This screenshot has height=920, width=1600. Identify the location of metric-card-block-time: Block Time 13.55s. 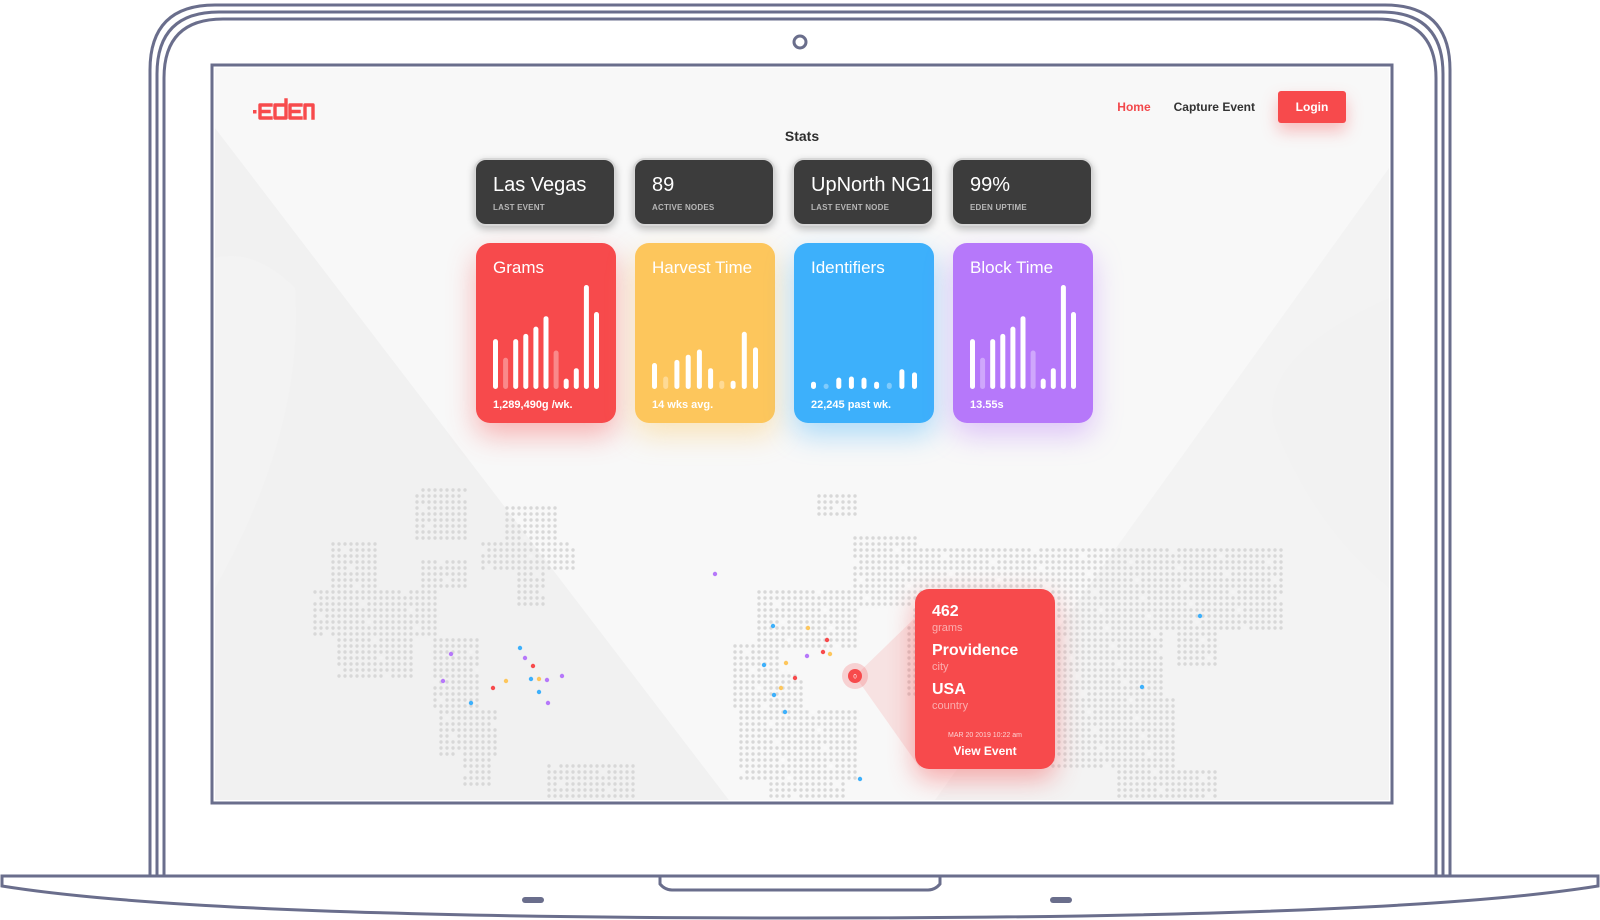
(1023, 333).